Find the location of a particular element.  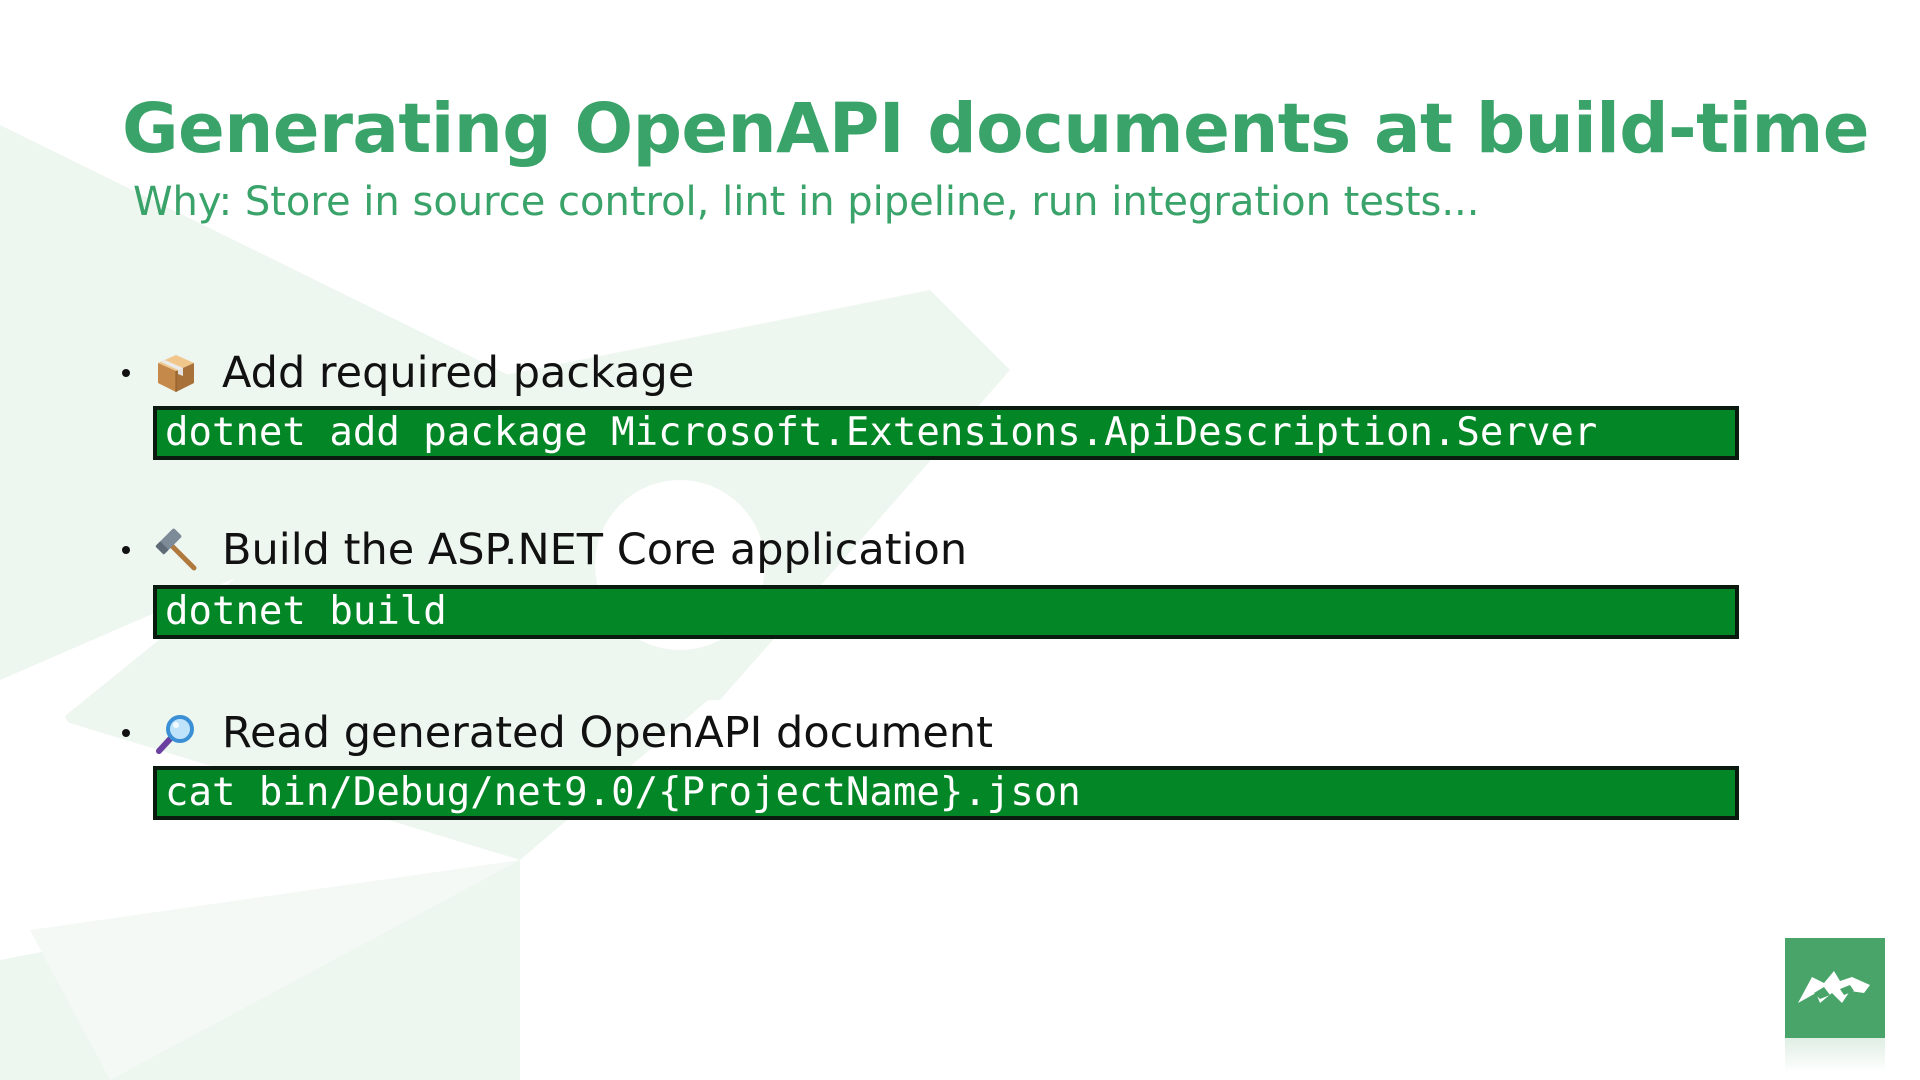

bullet-text: Read generated OpenAPI document is located at coordinates (607, 733).